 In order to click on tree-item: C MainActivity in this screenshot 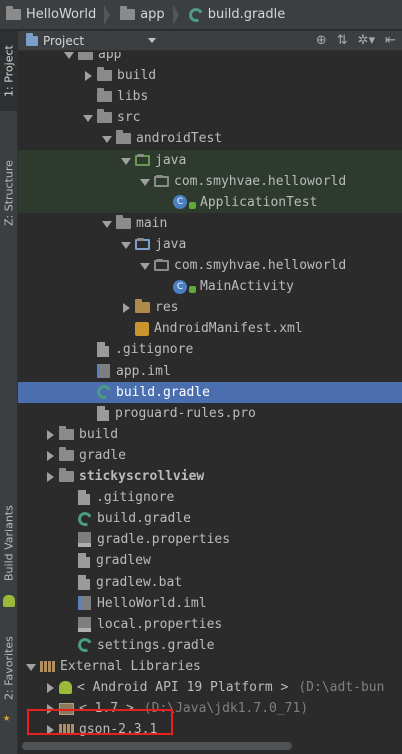, I will do `click(210, 286)`.